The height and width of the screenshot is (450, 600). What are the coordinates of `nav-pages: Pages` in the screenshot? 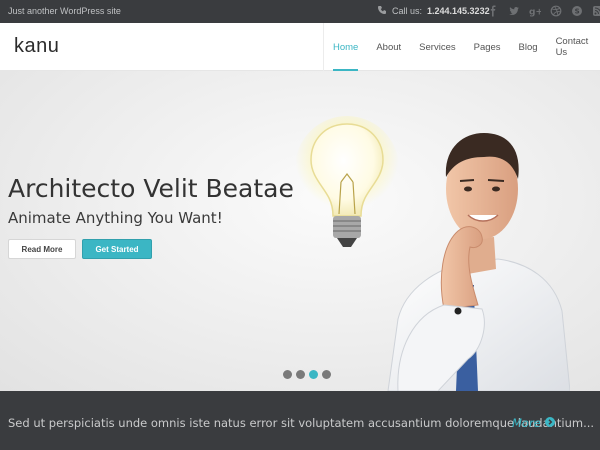 It's located at (487, 47).